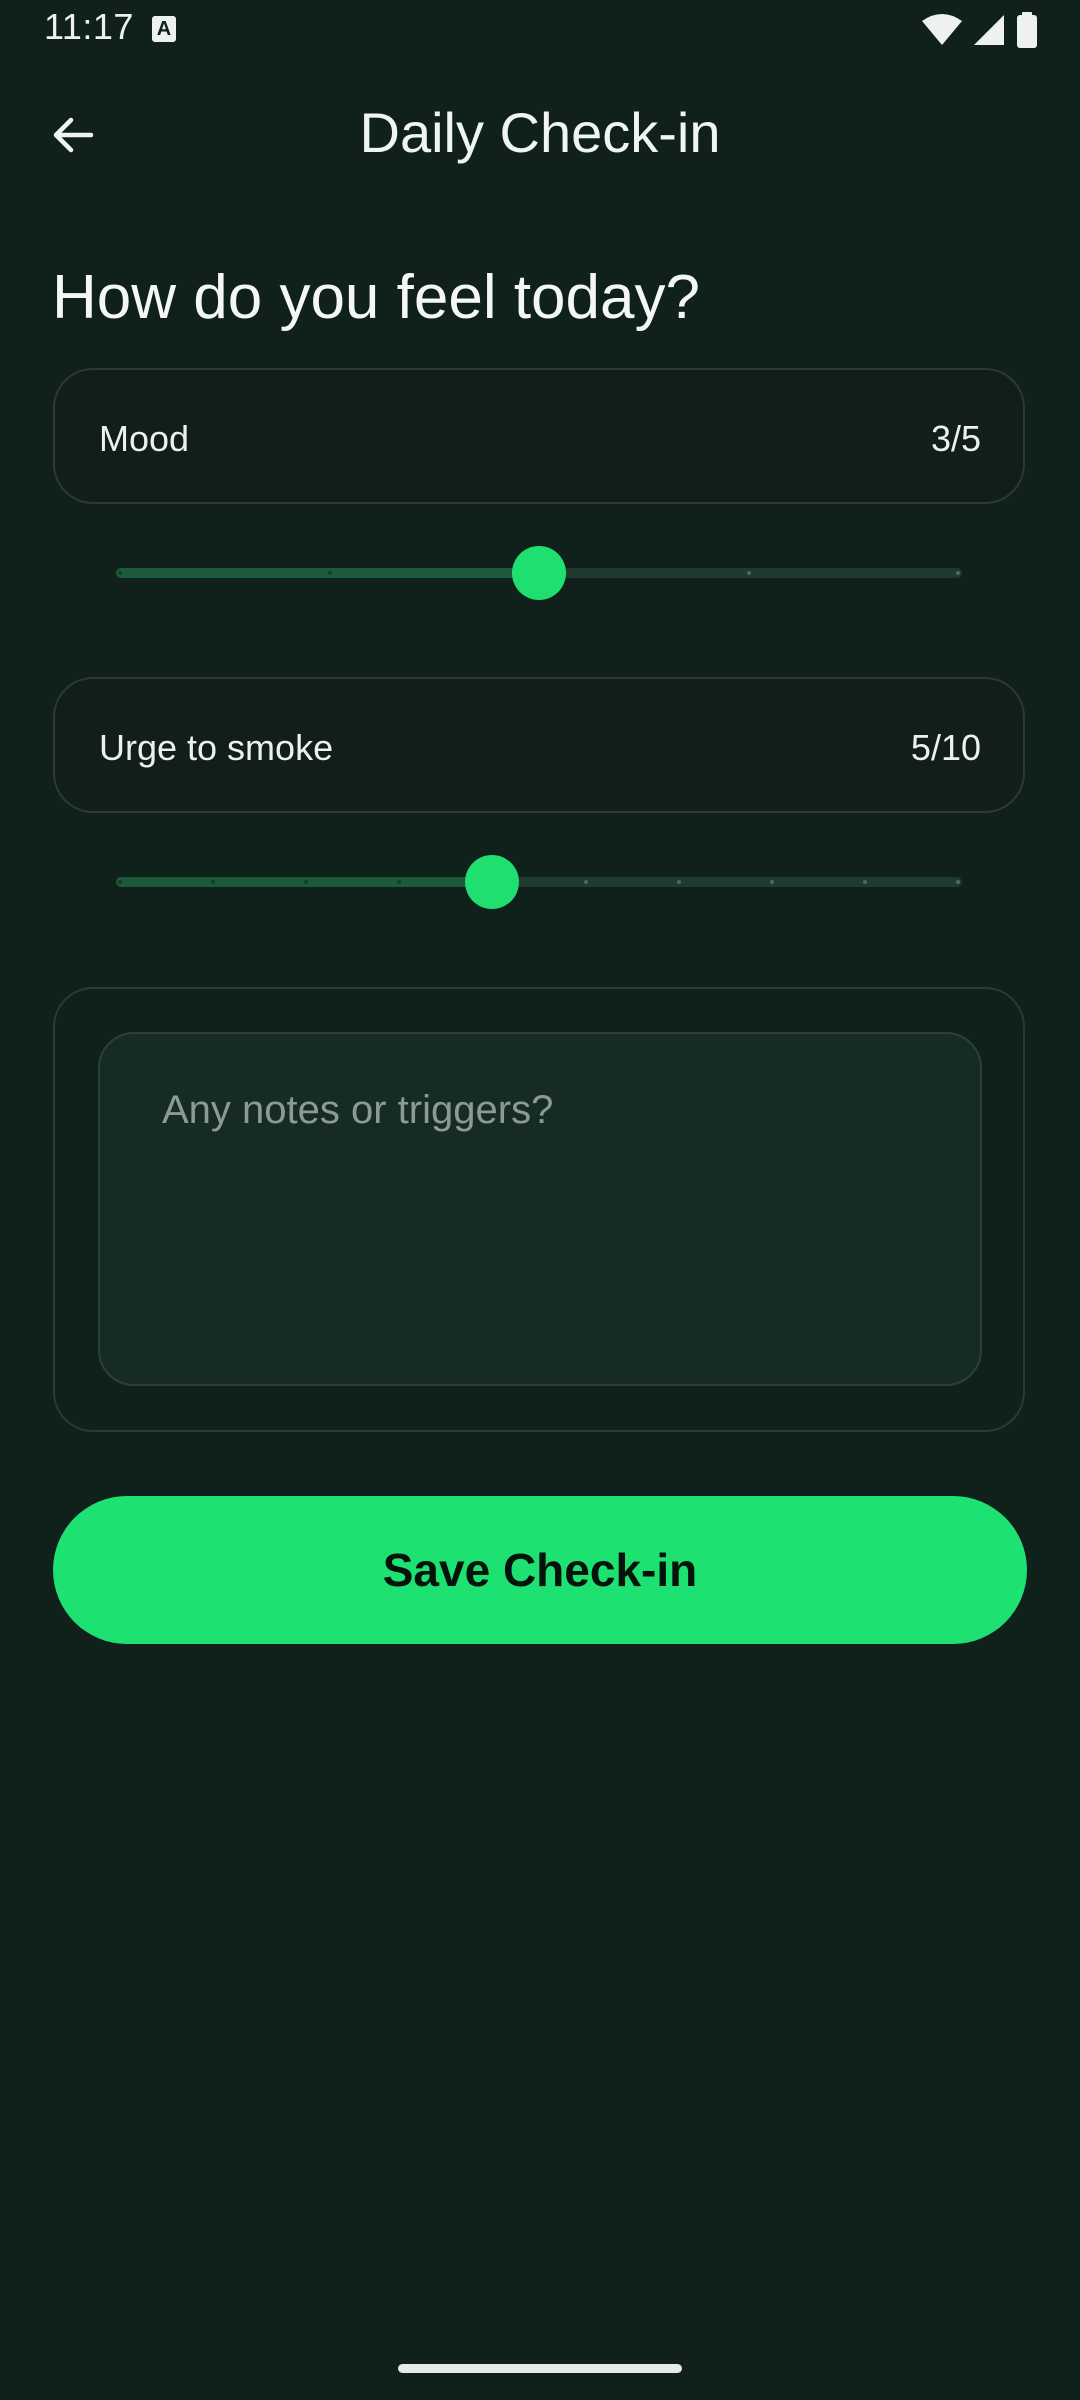  Describe the element at coordinates (89, 26) in the screenshot. I see `status-time: 11:17` at that location.